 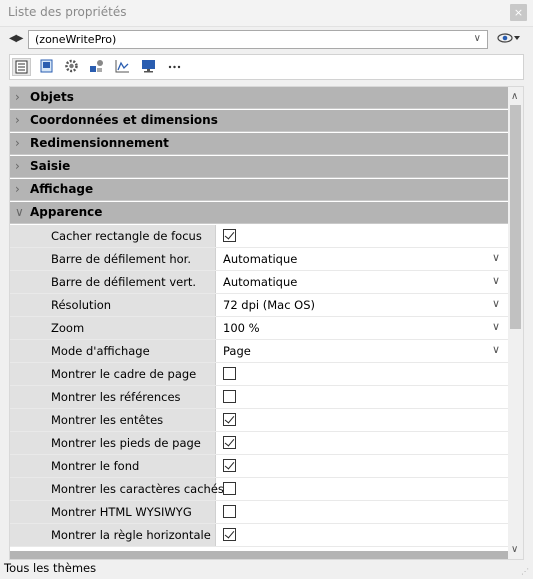 I want to click on property-name: Barre de défilement hor., so click(x=121, y=259).